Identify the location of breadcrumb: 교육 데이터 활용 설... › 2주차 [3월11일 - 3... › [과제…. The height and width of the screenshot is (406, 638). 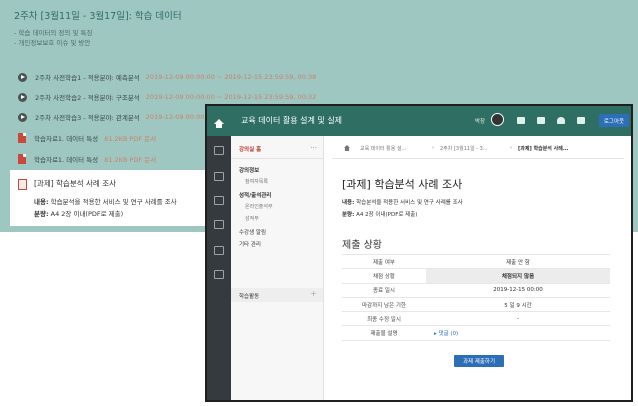
(474, 149).